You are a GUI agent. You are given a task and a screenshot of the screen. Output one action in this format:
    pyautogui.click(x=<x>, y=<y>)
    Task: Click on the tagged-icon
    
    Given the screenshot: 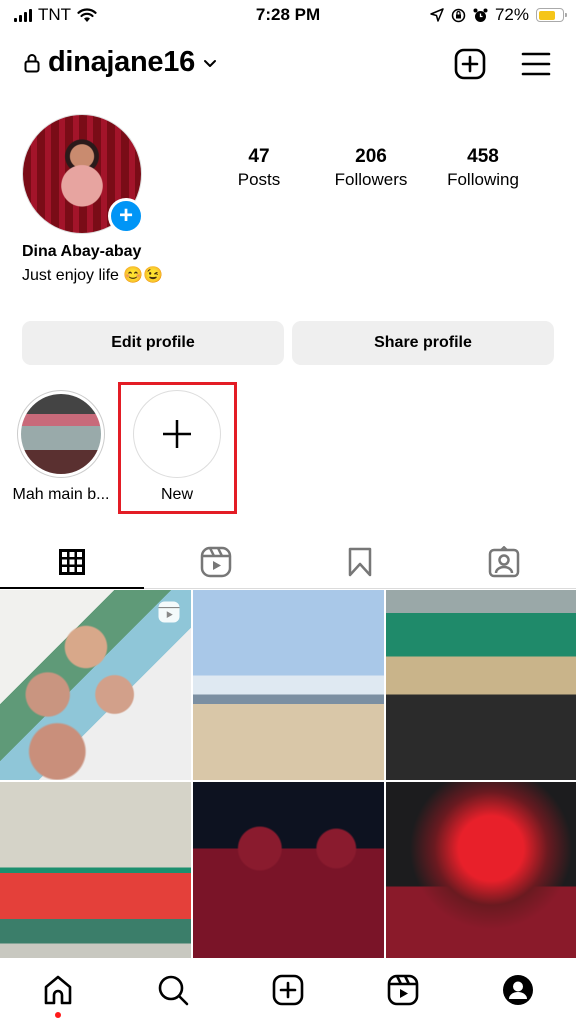 What is the action you would take?
    pyautogui.click(x=504, y=561)
    